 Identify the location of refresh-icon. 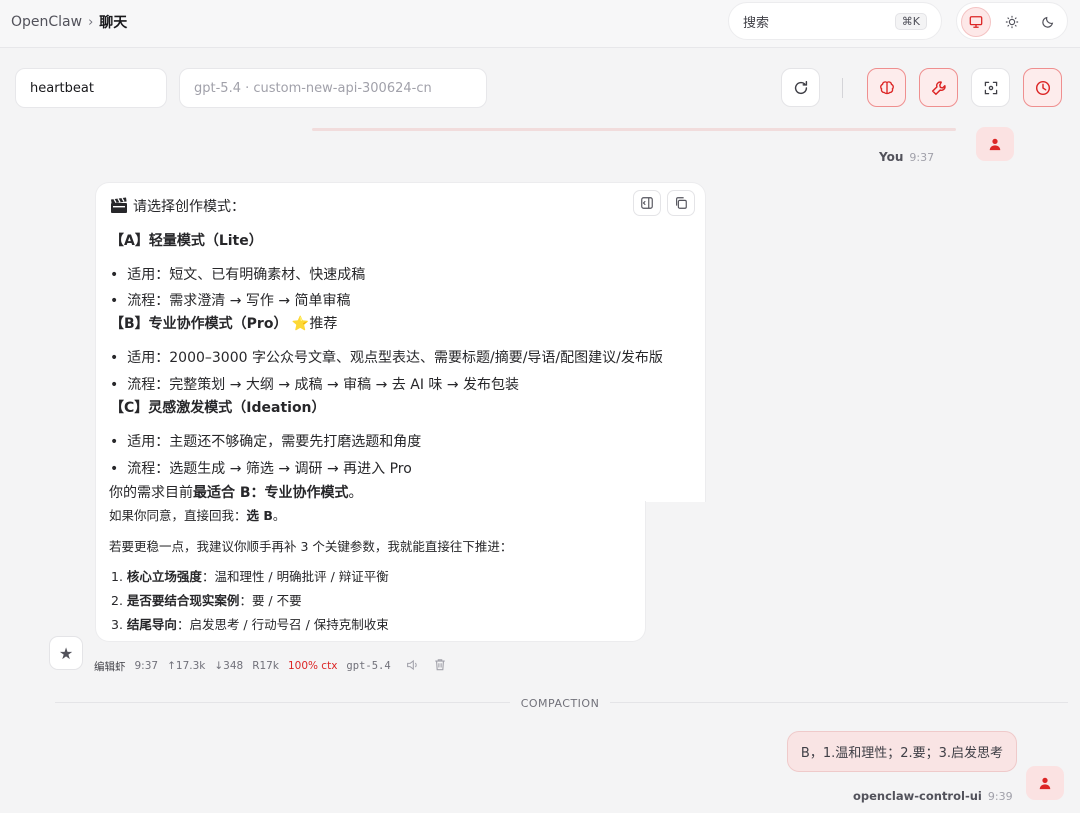
(800, 87).